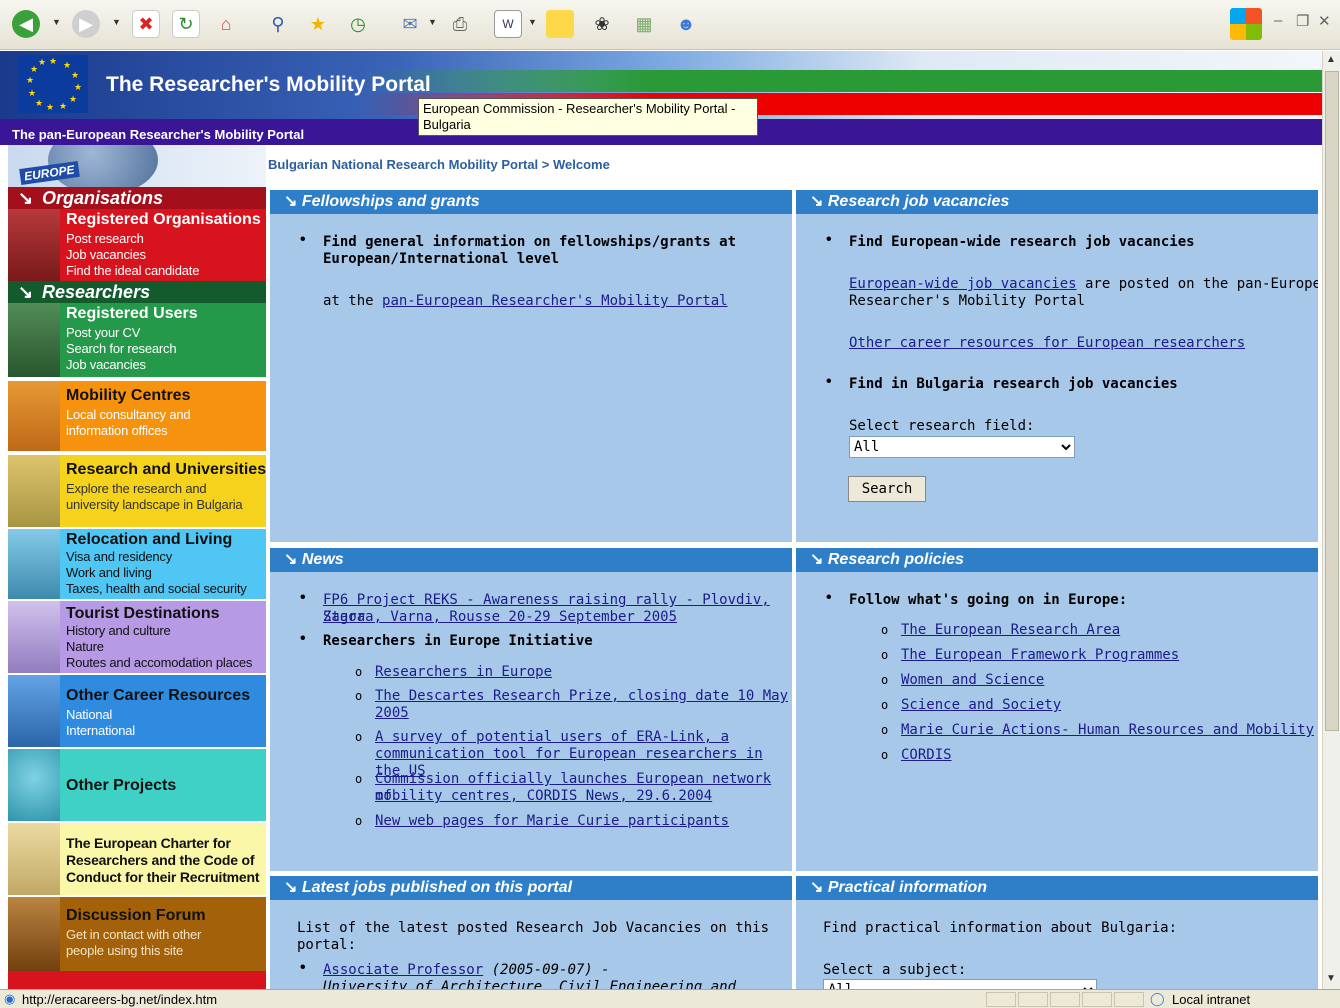 The width and height of the screenshot is (1340, 1008). What do you see at coordinates (318, 24) in the screenshot?
I see `favorites-star-icon: ★` at bounding box center [318, 24].